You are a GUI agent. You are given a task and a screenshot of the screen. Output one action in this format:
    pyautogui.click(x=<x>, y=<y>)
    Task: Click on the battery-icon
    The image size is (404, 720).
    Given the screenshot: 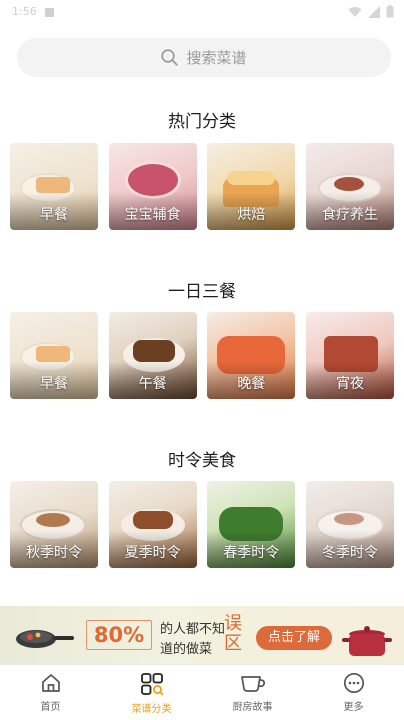 What is the action you would take?
    pyautogui.click(x=390, y=11)
    